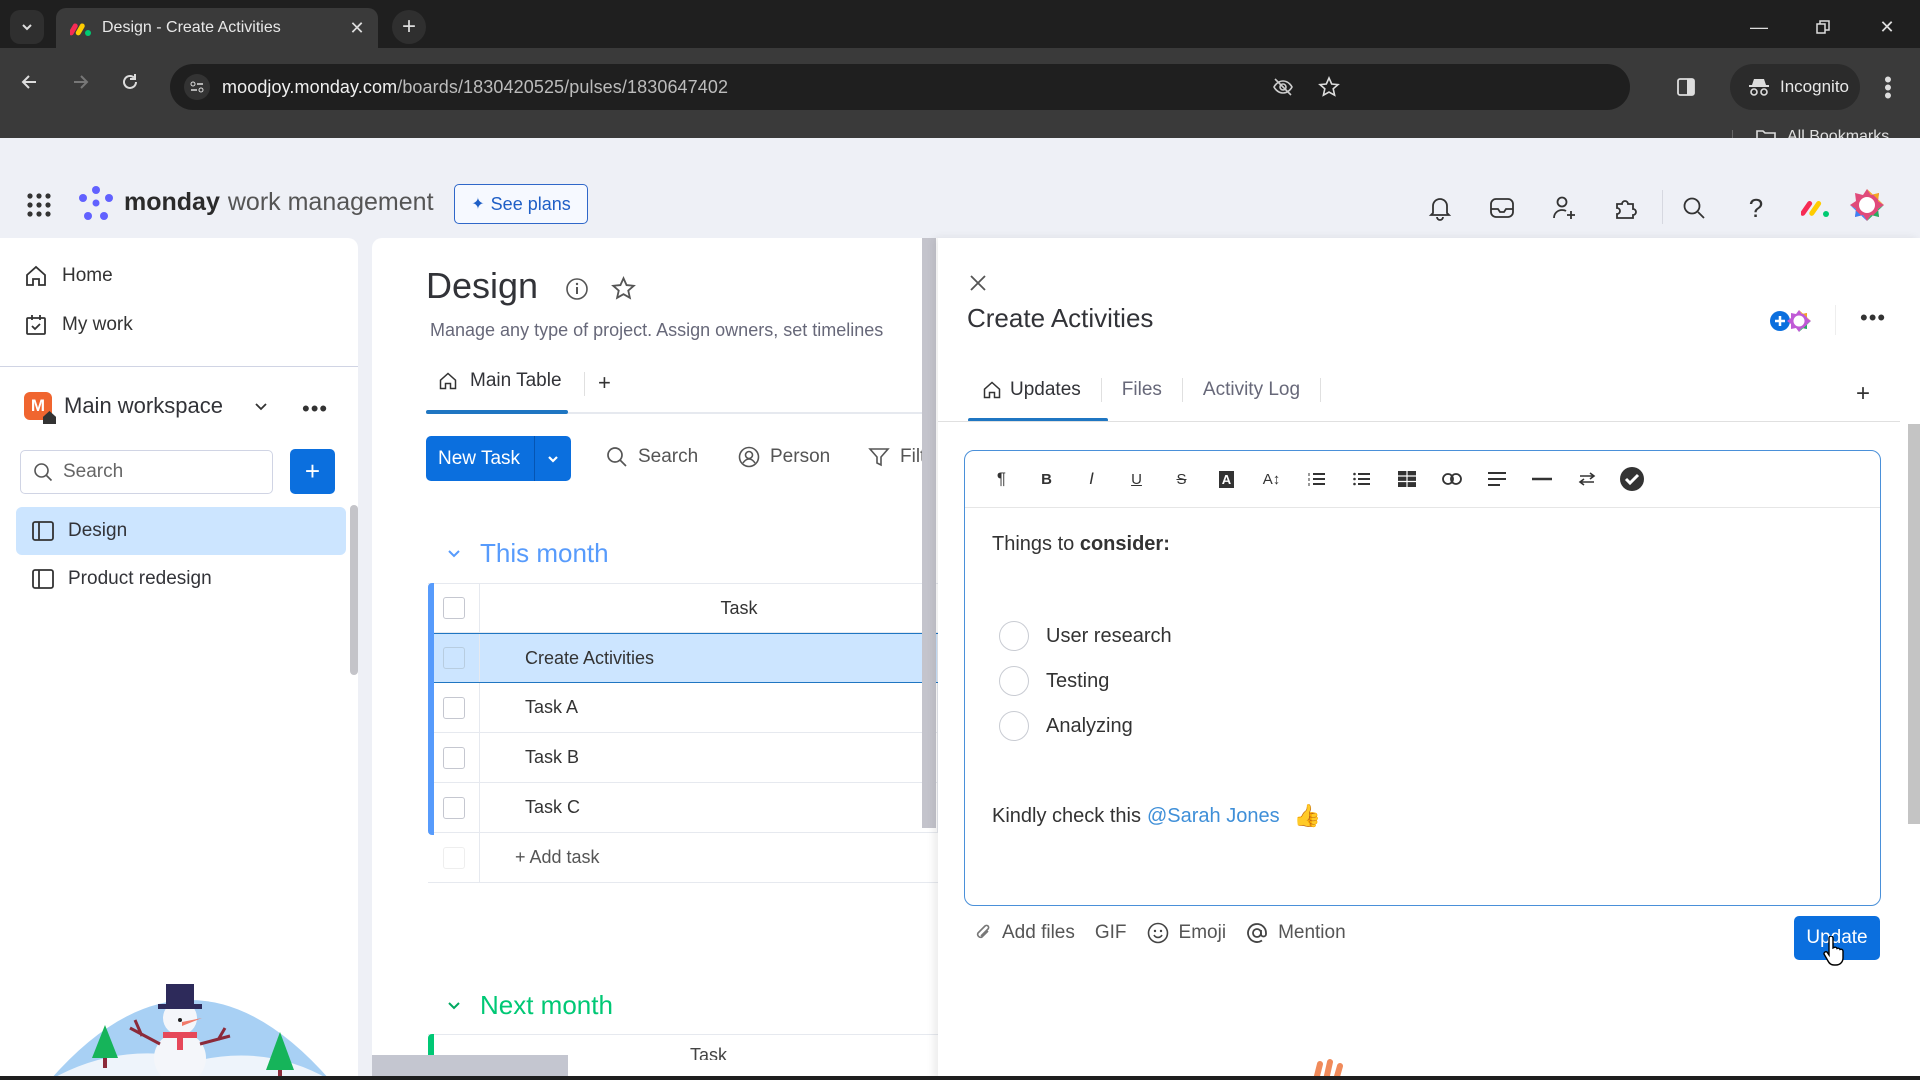 The height and width of the screenshot is (1080, 1920). I want to click on incognito-indicator: Incognito, so click(1795, 87).